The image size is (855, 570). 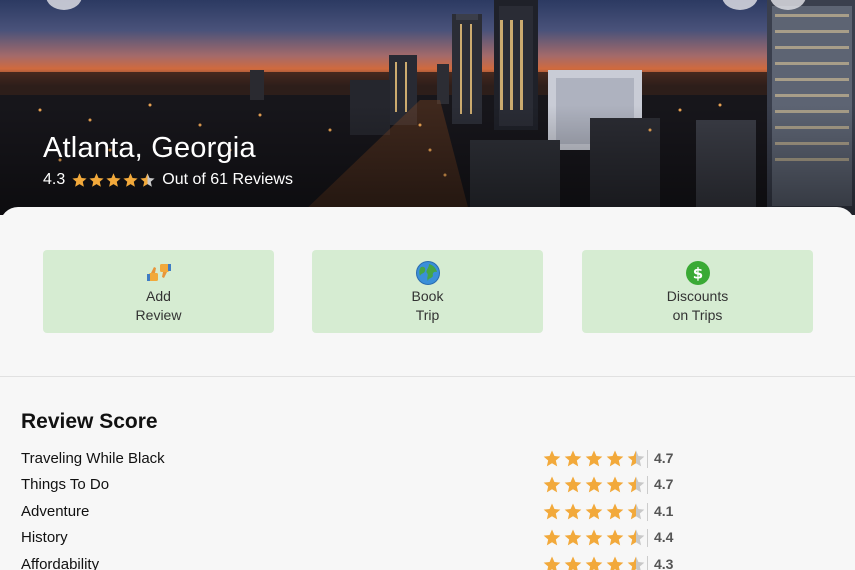 What do you see at coordinates (428, 459) in the screenshot?
I see `score-row: Traveling While Black 4.7` at bounding box center [428, 459].